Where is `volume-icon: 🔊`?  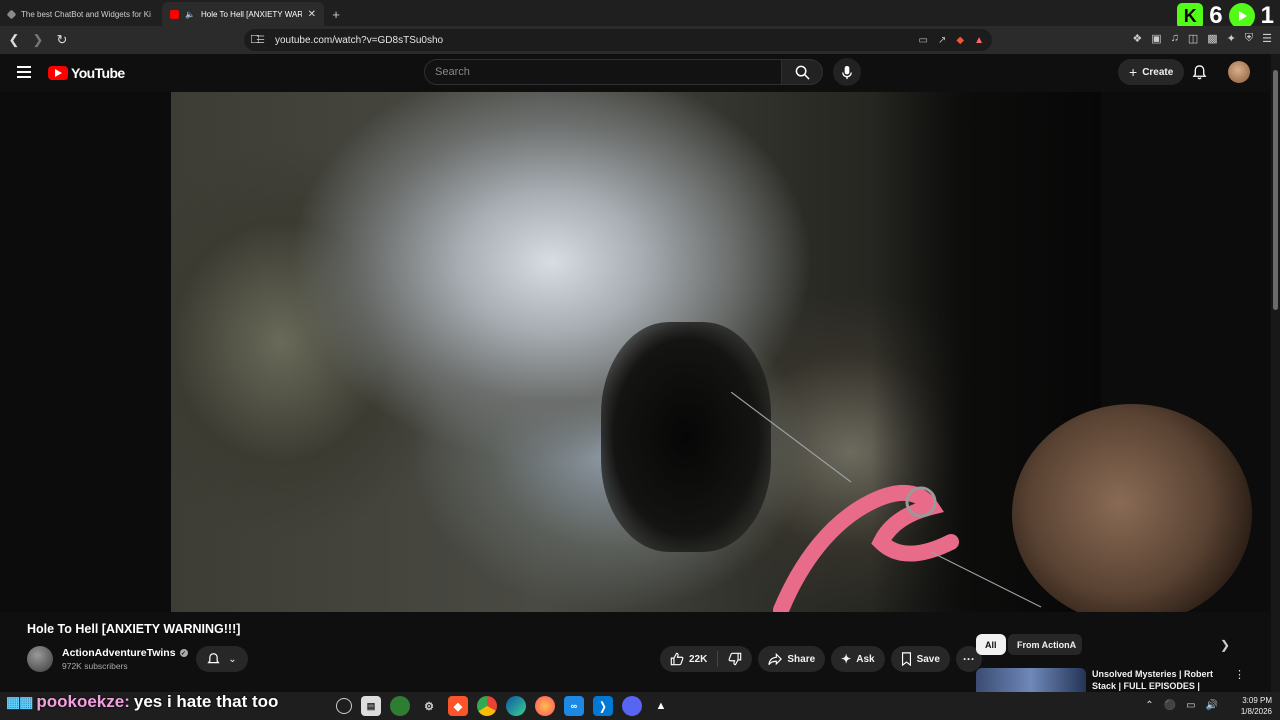
volume-icon: 🔊 is located at coordinates (1212, 705).